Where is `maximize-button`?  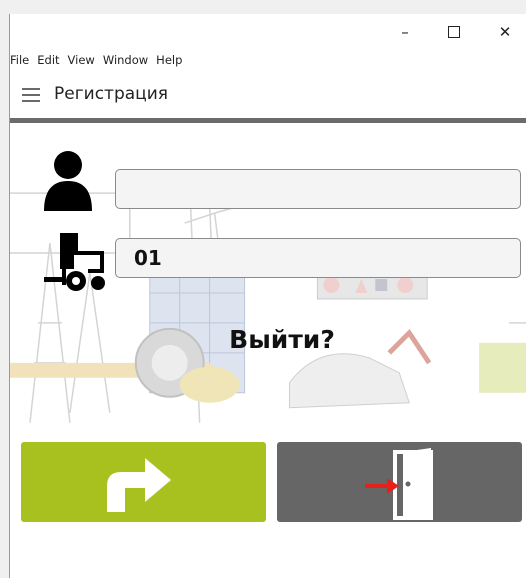 maximize-button is located at coordinates (454, 32).